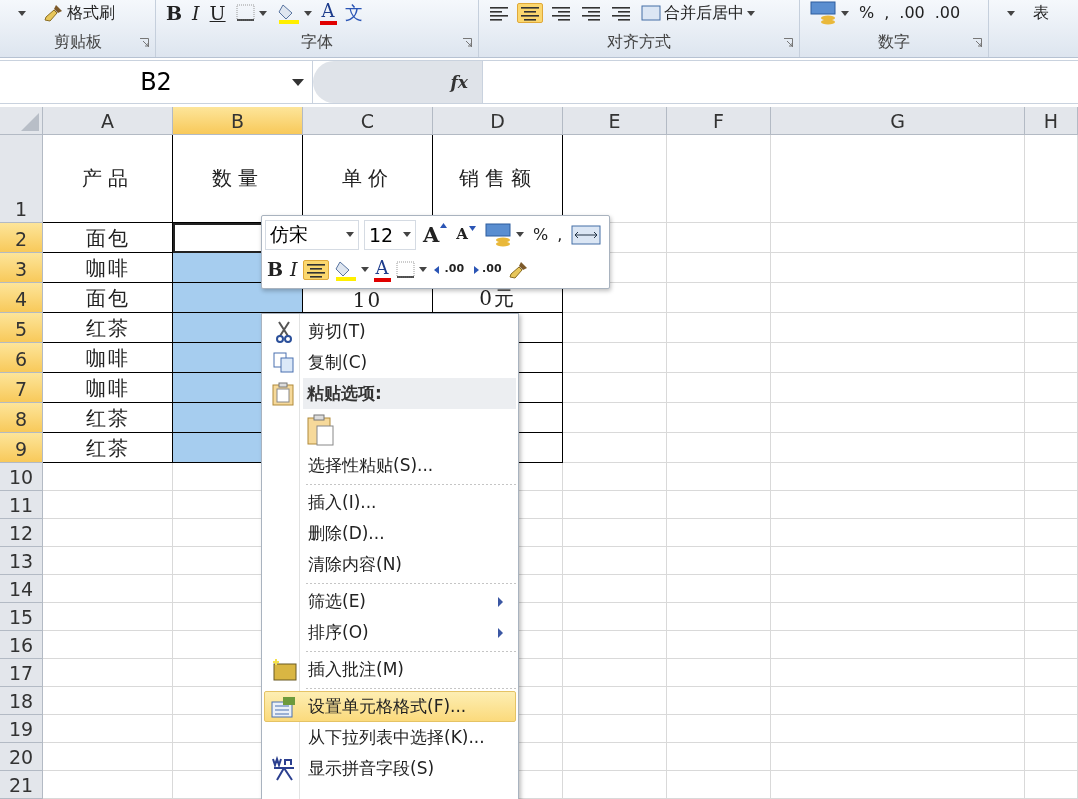 The image size is (1078, 799). Describe the element at coordinates (156, 82) in the screenshot. I see `name-box: B2` at that location.